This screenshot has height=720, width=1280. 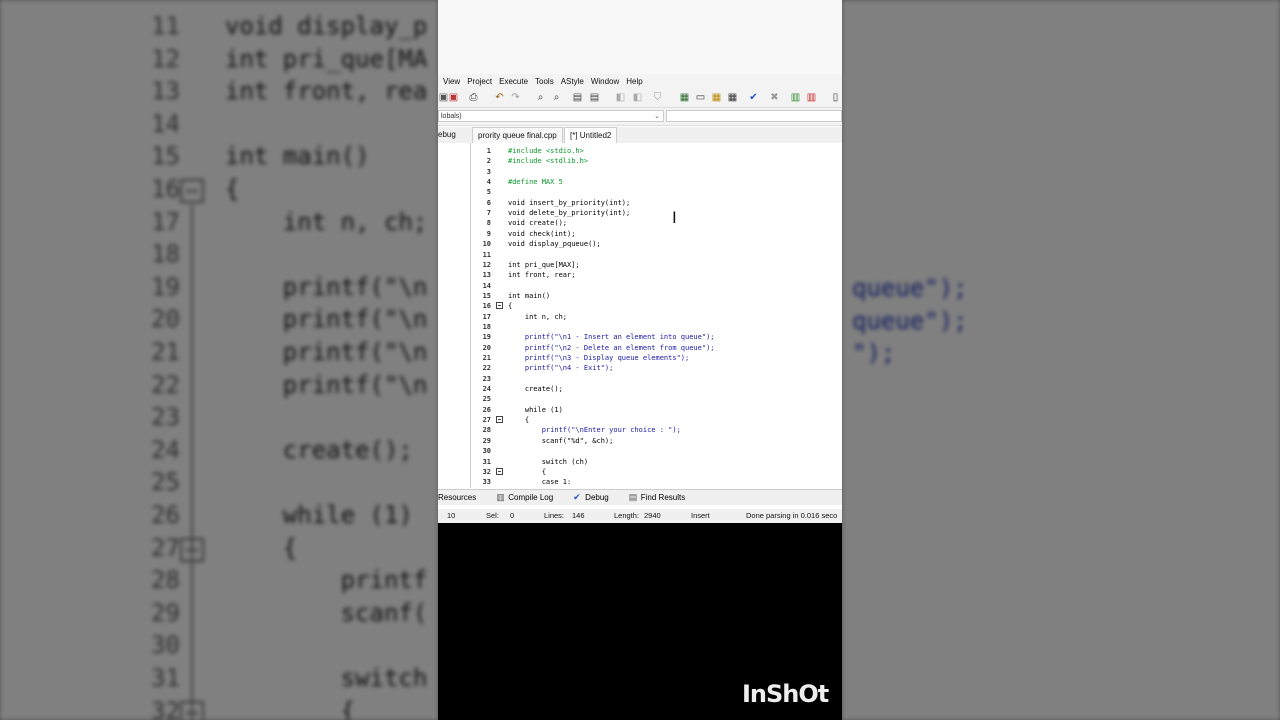 What do you see at coordinates (577, 97) in the screenshot?
I see `indent-icon: ▤` at bounding box center [577, 97].